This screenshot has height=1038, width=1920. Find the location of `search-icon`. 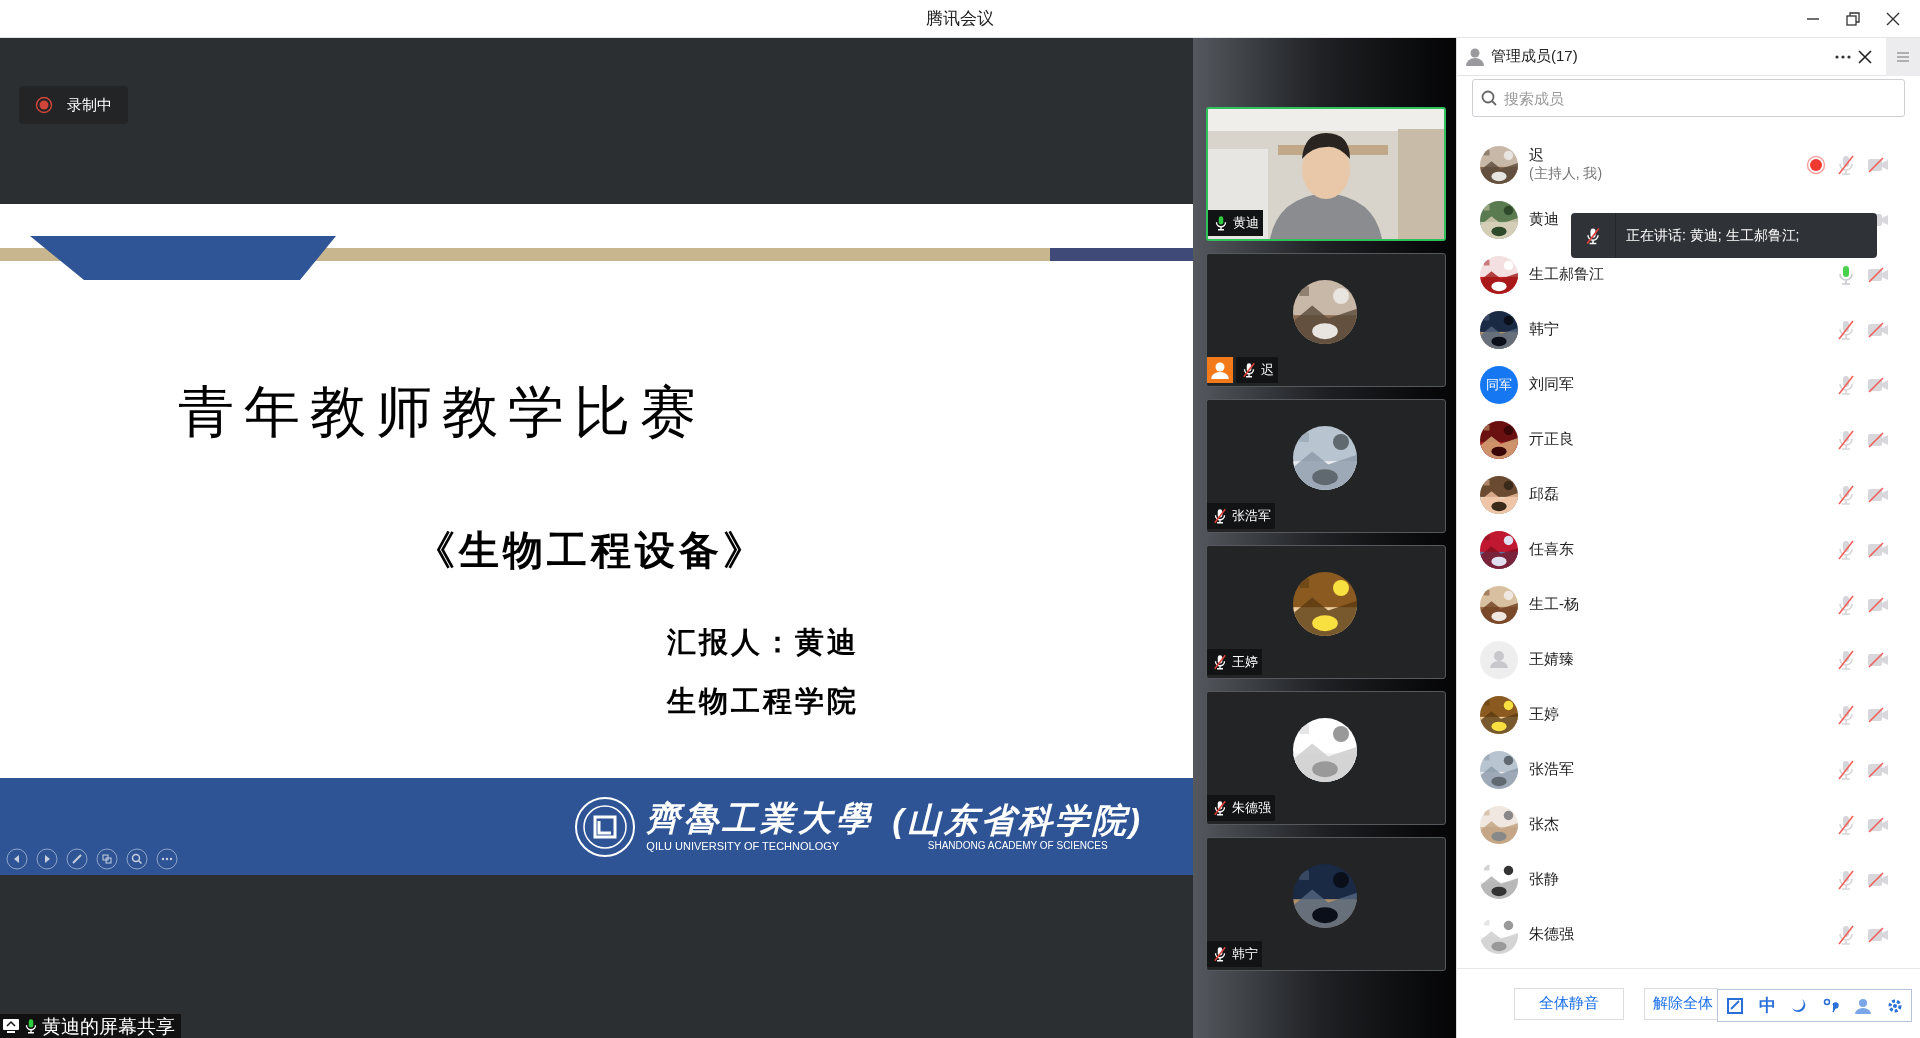

search-icon is located at coordinates (1489, 98).